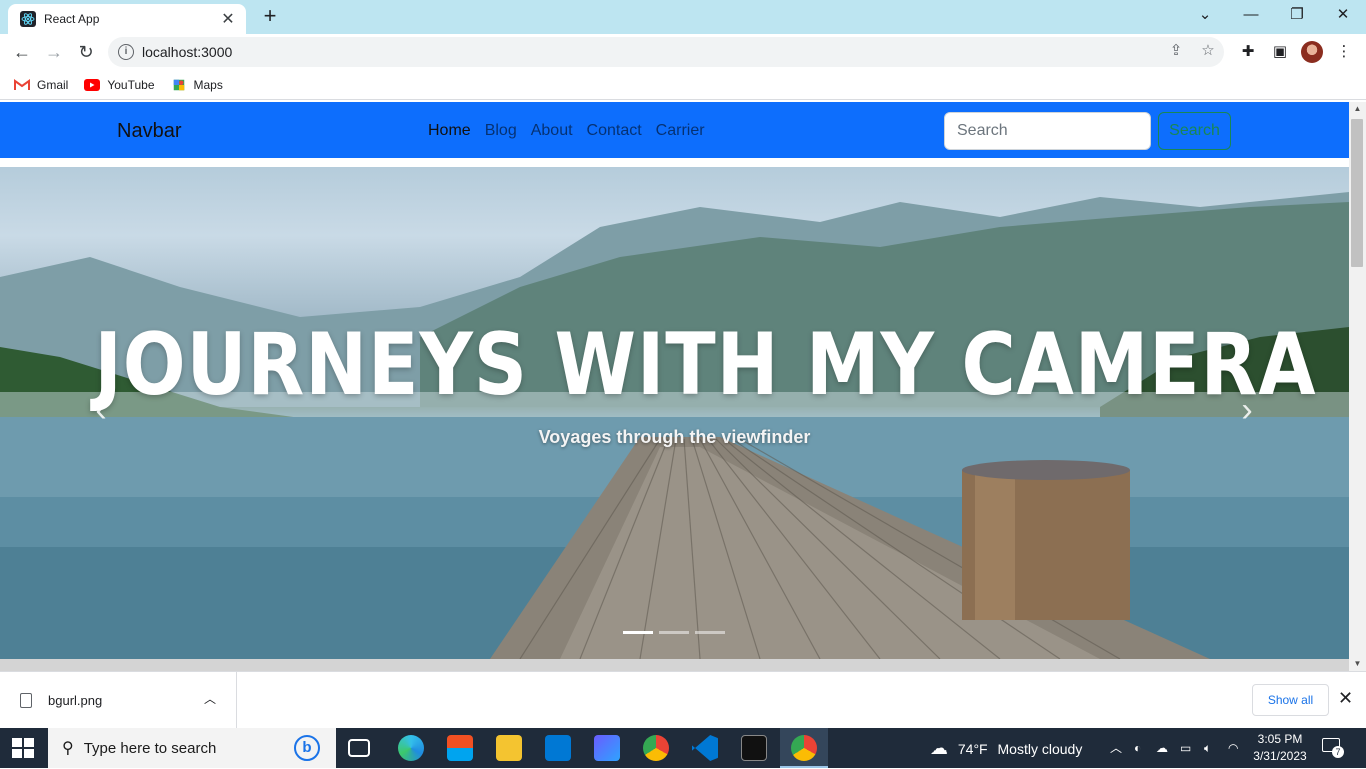 This screenshot has width=1366, height=769. Describe the element at coordinates (54, 52) in the screenshot. I see `forward-icon: →` at that location.